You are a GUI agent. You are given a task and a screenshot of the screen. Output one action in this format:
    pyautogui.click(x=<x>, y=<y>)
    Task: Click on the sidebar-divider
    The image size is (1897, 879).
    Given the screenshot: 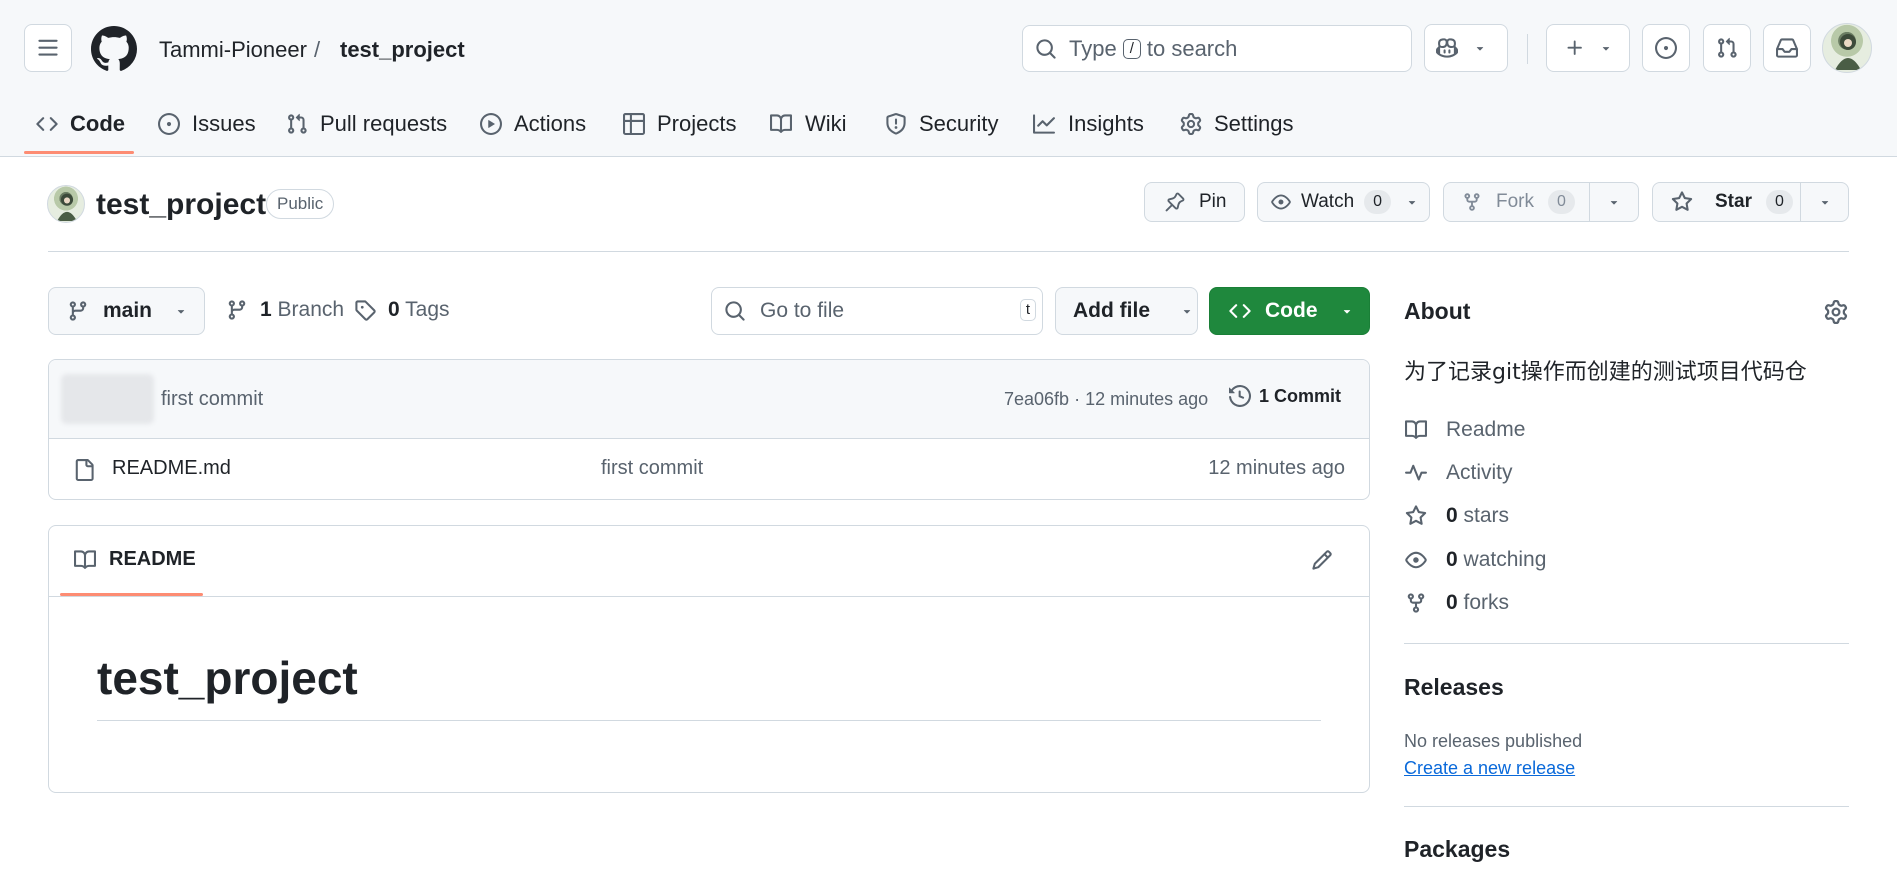 What is the action you would take?
    pyautogui.click(x=1626, y=806)
    